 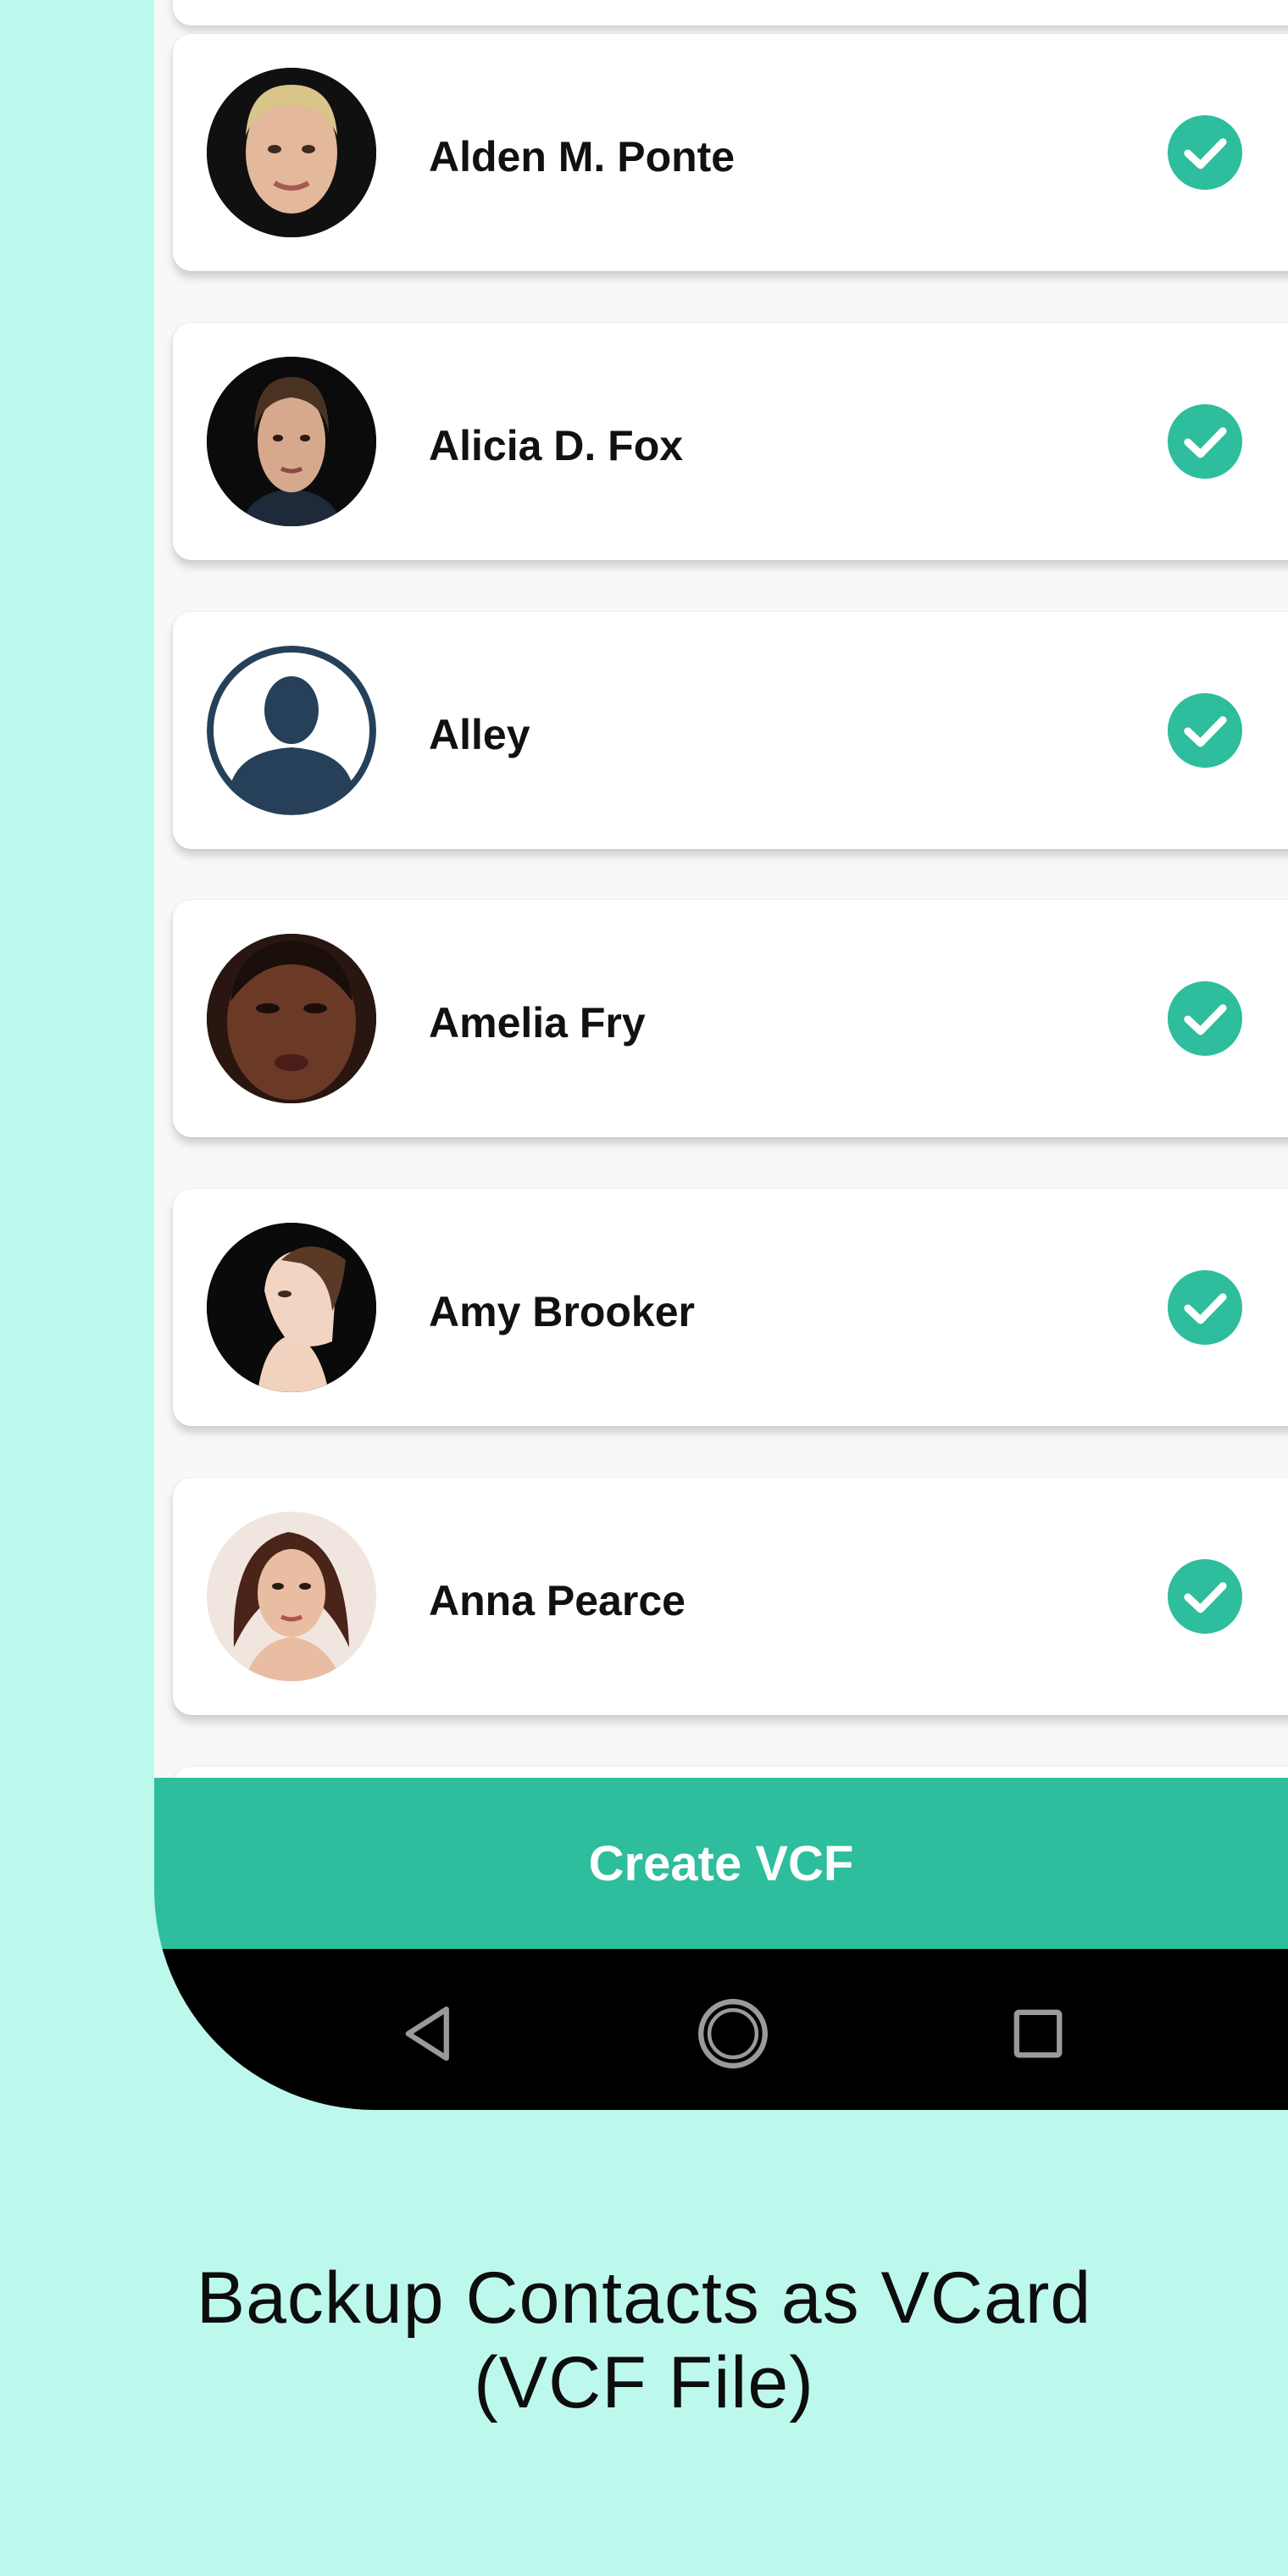 What do you see at coordinates (721, 1863) in the screenshot?
I see `create-vcf-button: Create VCF` at bounding box center [721, 1863].